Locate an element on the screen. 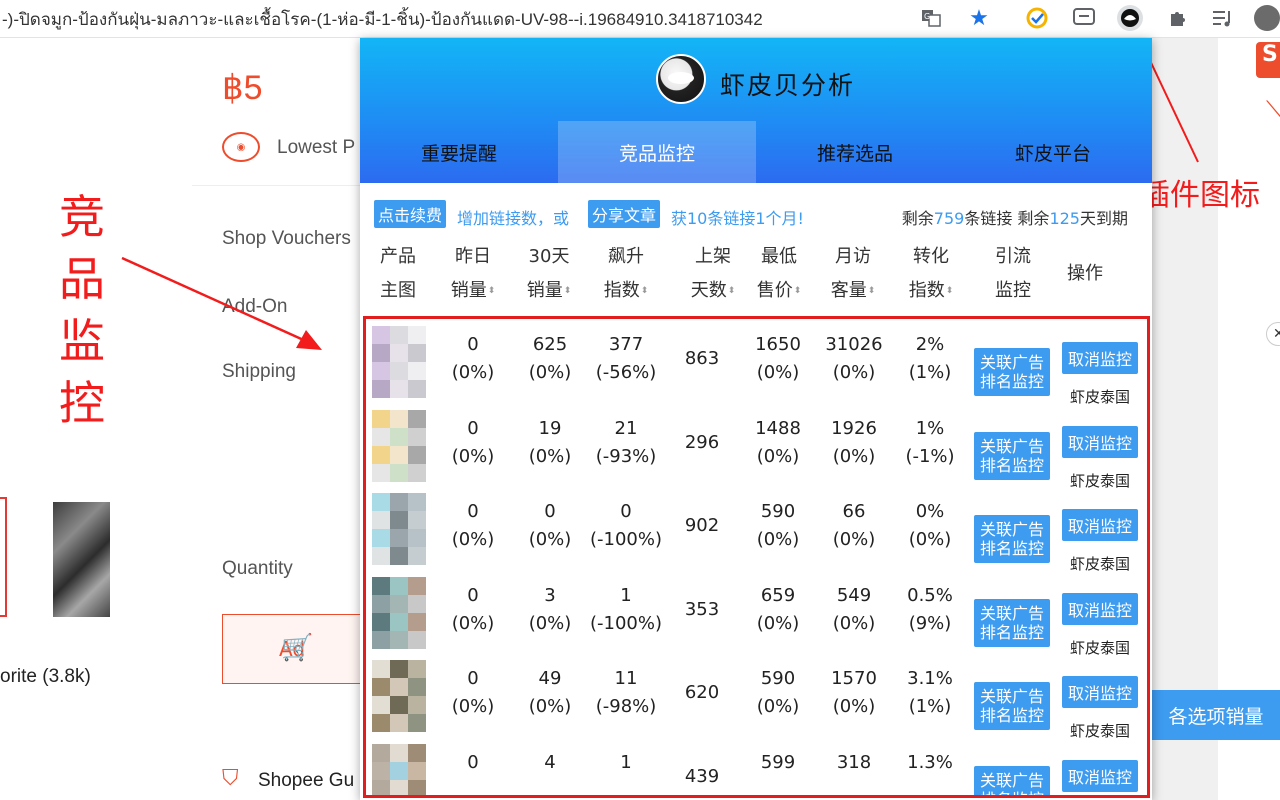 The height and width of the screenshot is (800, 1280). remaining-quota: 剩余759条链接 剩余125天到期 is located at coordinates (1015, 217).